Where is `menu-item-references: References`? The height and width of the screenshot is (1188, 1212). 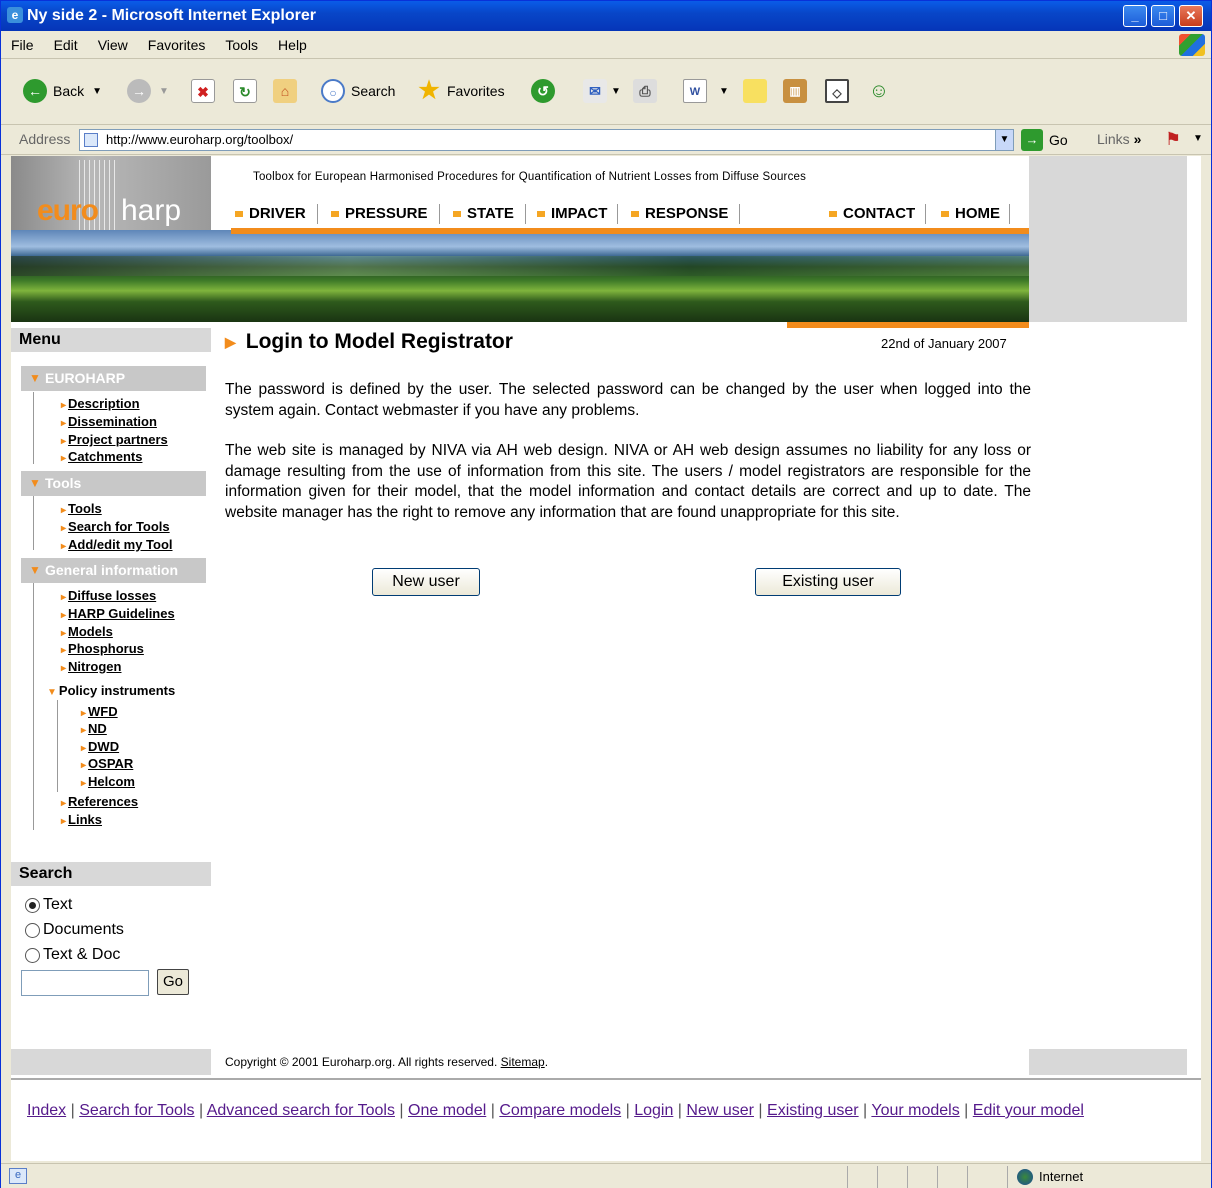
menu-item-references: References is located at coordinates (99, 801).